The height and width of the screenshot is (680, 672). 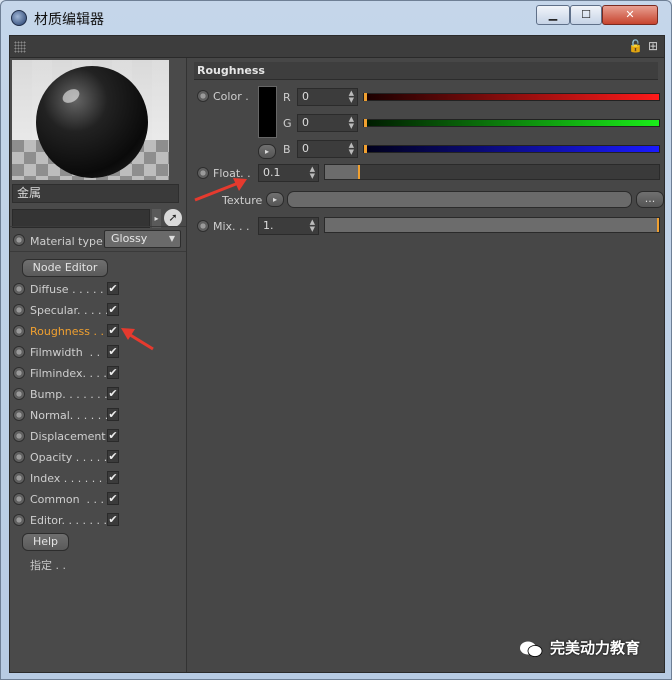 I want to click on channel-label: Bump. . . . . . ., so click(x=69, y=394).